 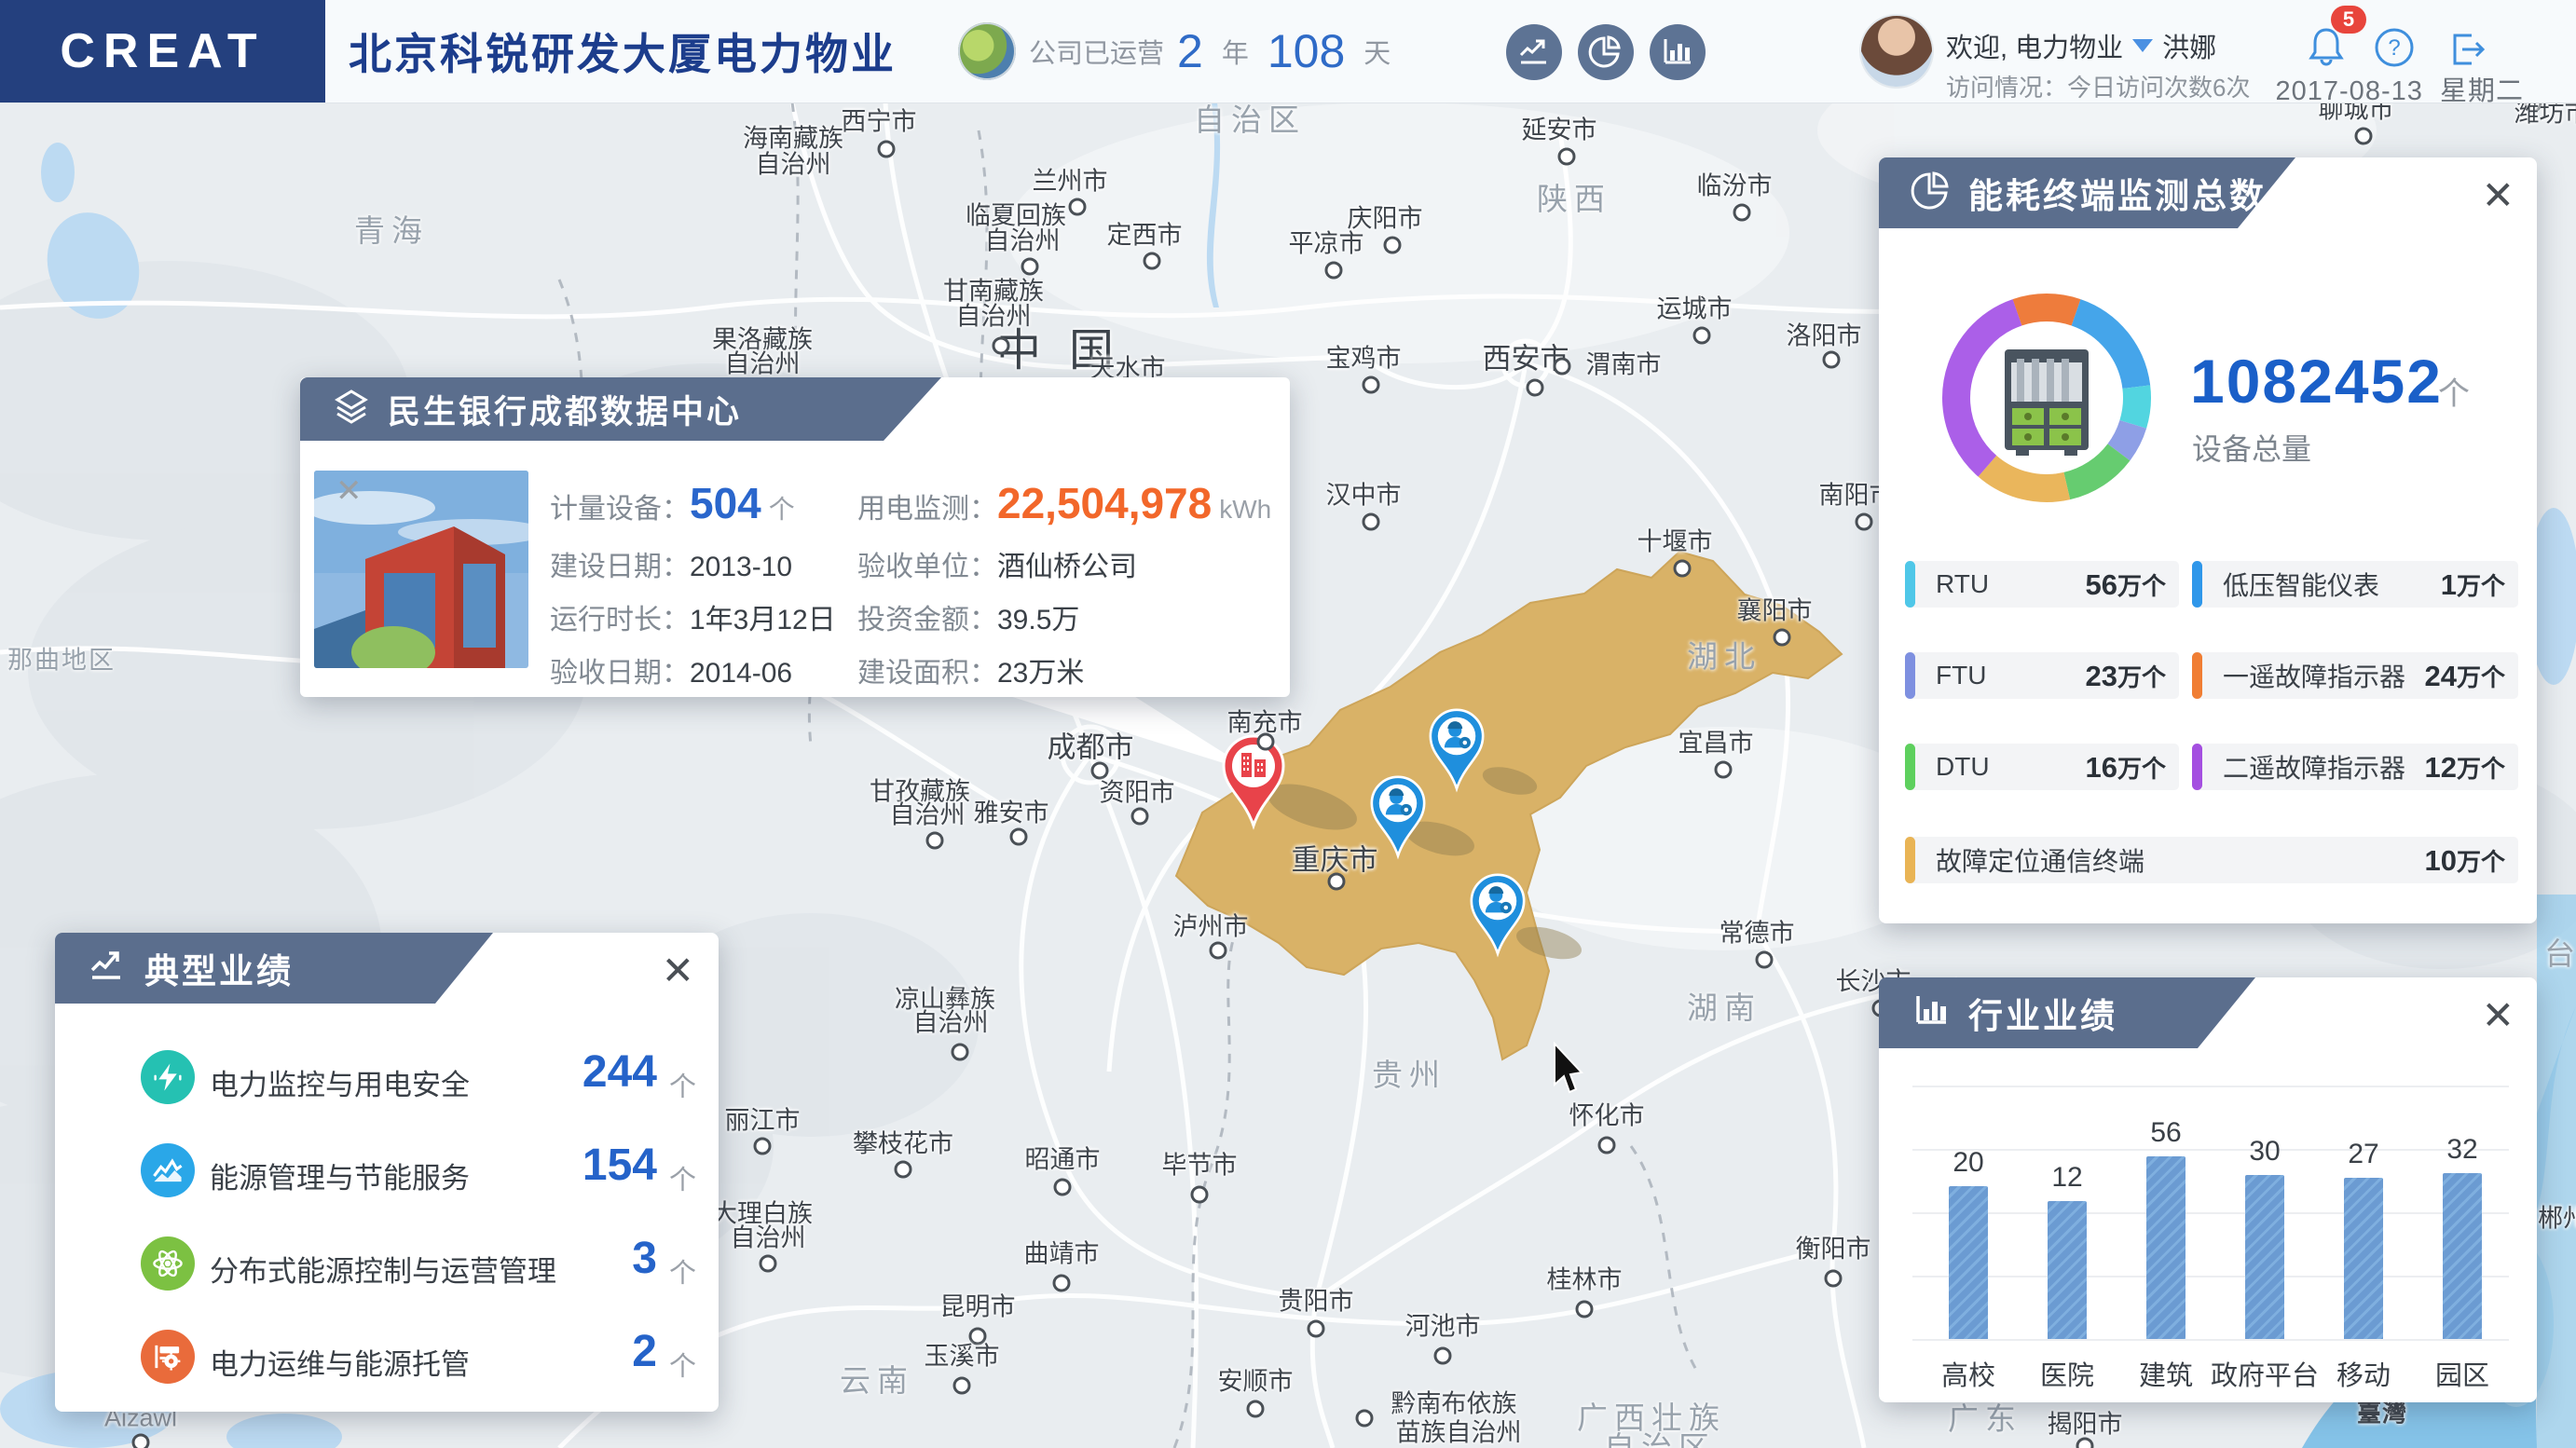 I want to click on atom-icon, so click(x=168, y=1263).